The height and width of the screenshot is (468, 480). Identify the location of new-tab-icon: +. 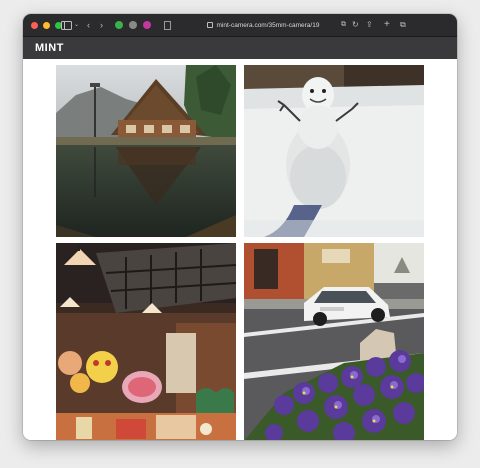
(387, 25).